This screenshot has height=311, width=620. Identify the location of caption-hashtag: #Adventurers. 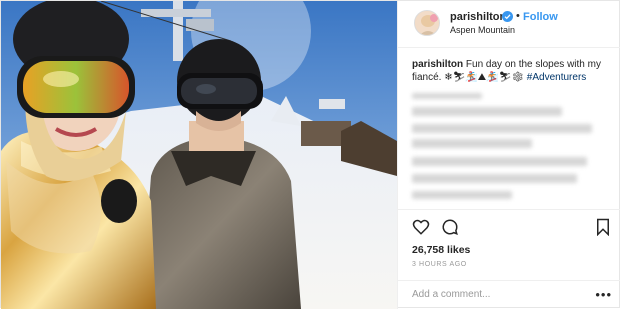
(556, 77).